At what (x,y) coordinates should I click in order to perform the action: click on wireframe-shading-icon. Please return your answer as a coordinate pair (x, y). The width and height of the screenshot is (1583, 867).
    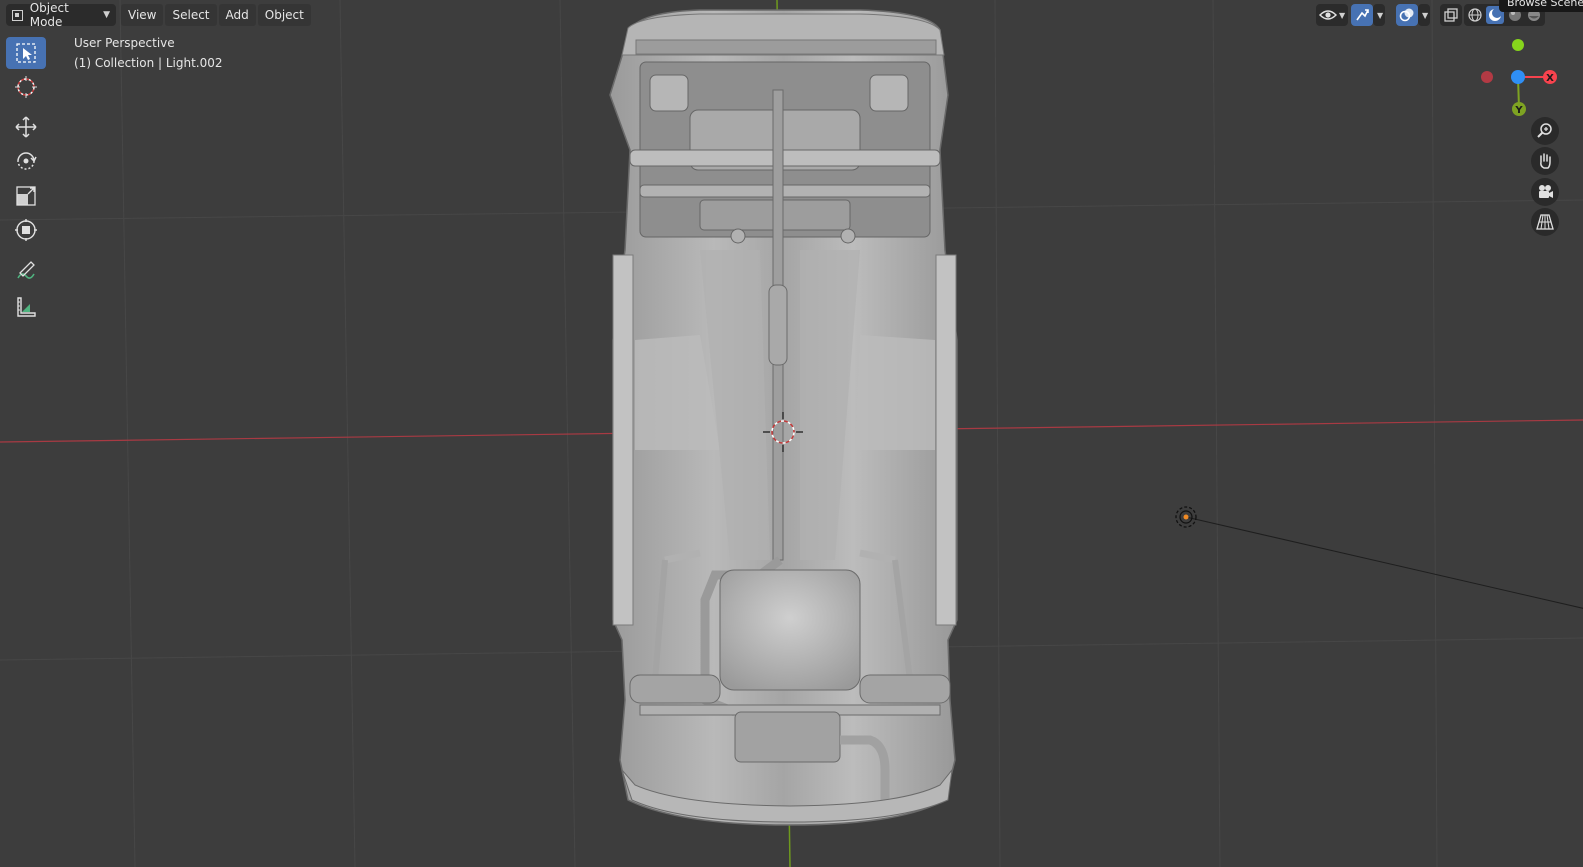
    Looking at the image, I should click on (1475, 15).